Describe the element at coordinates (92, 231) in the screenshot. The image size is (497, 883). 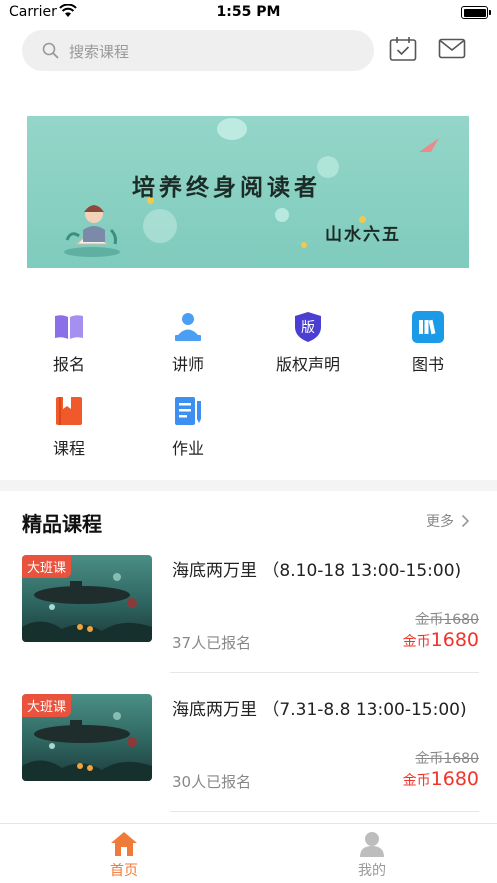
I see `reading-child-illustration-icon` at that location.